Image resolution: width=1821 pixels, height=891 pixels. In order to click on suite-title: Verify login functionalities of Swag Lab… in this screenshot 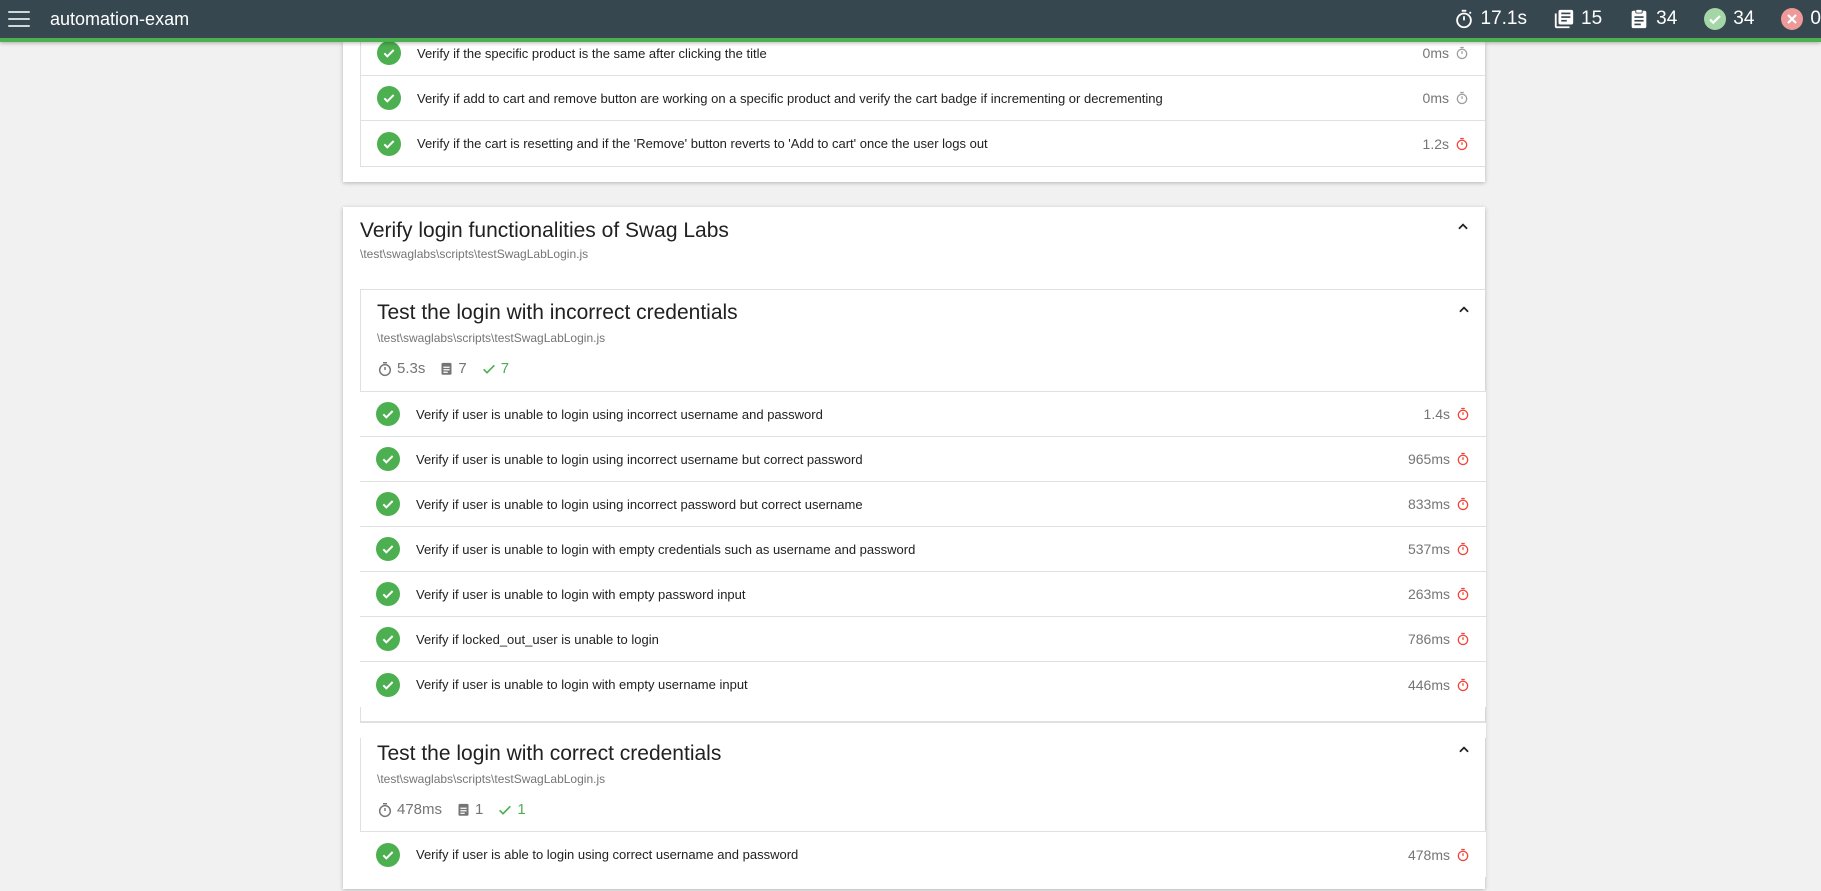, I will do `click(544, 230)`.